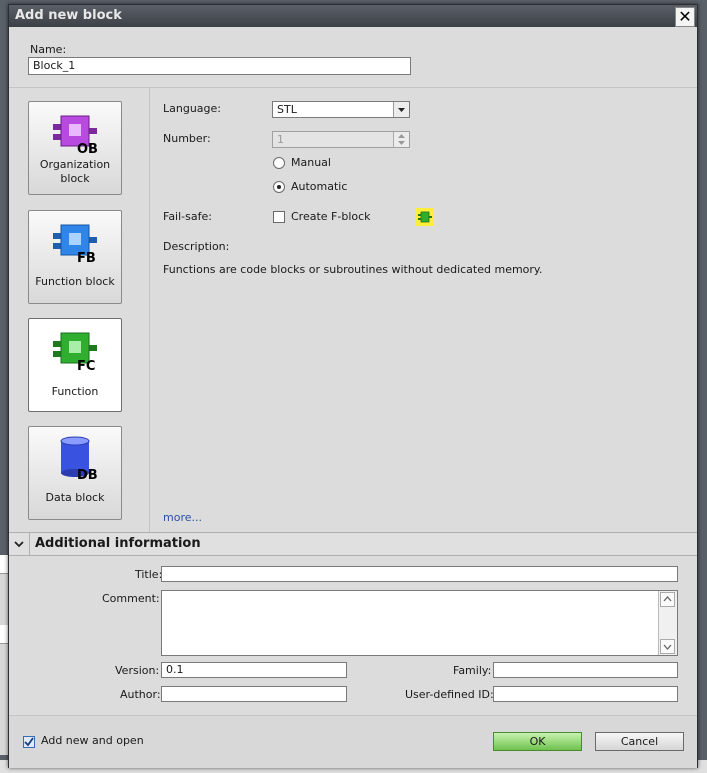 The image size is (707, 773). What do you see at coordinates (75, 281) in the screenshot?
I see `function-block-label: Function block` at bounding box center [75, 281].